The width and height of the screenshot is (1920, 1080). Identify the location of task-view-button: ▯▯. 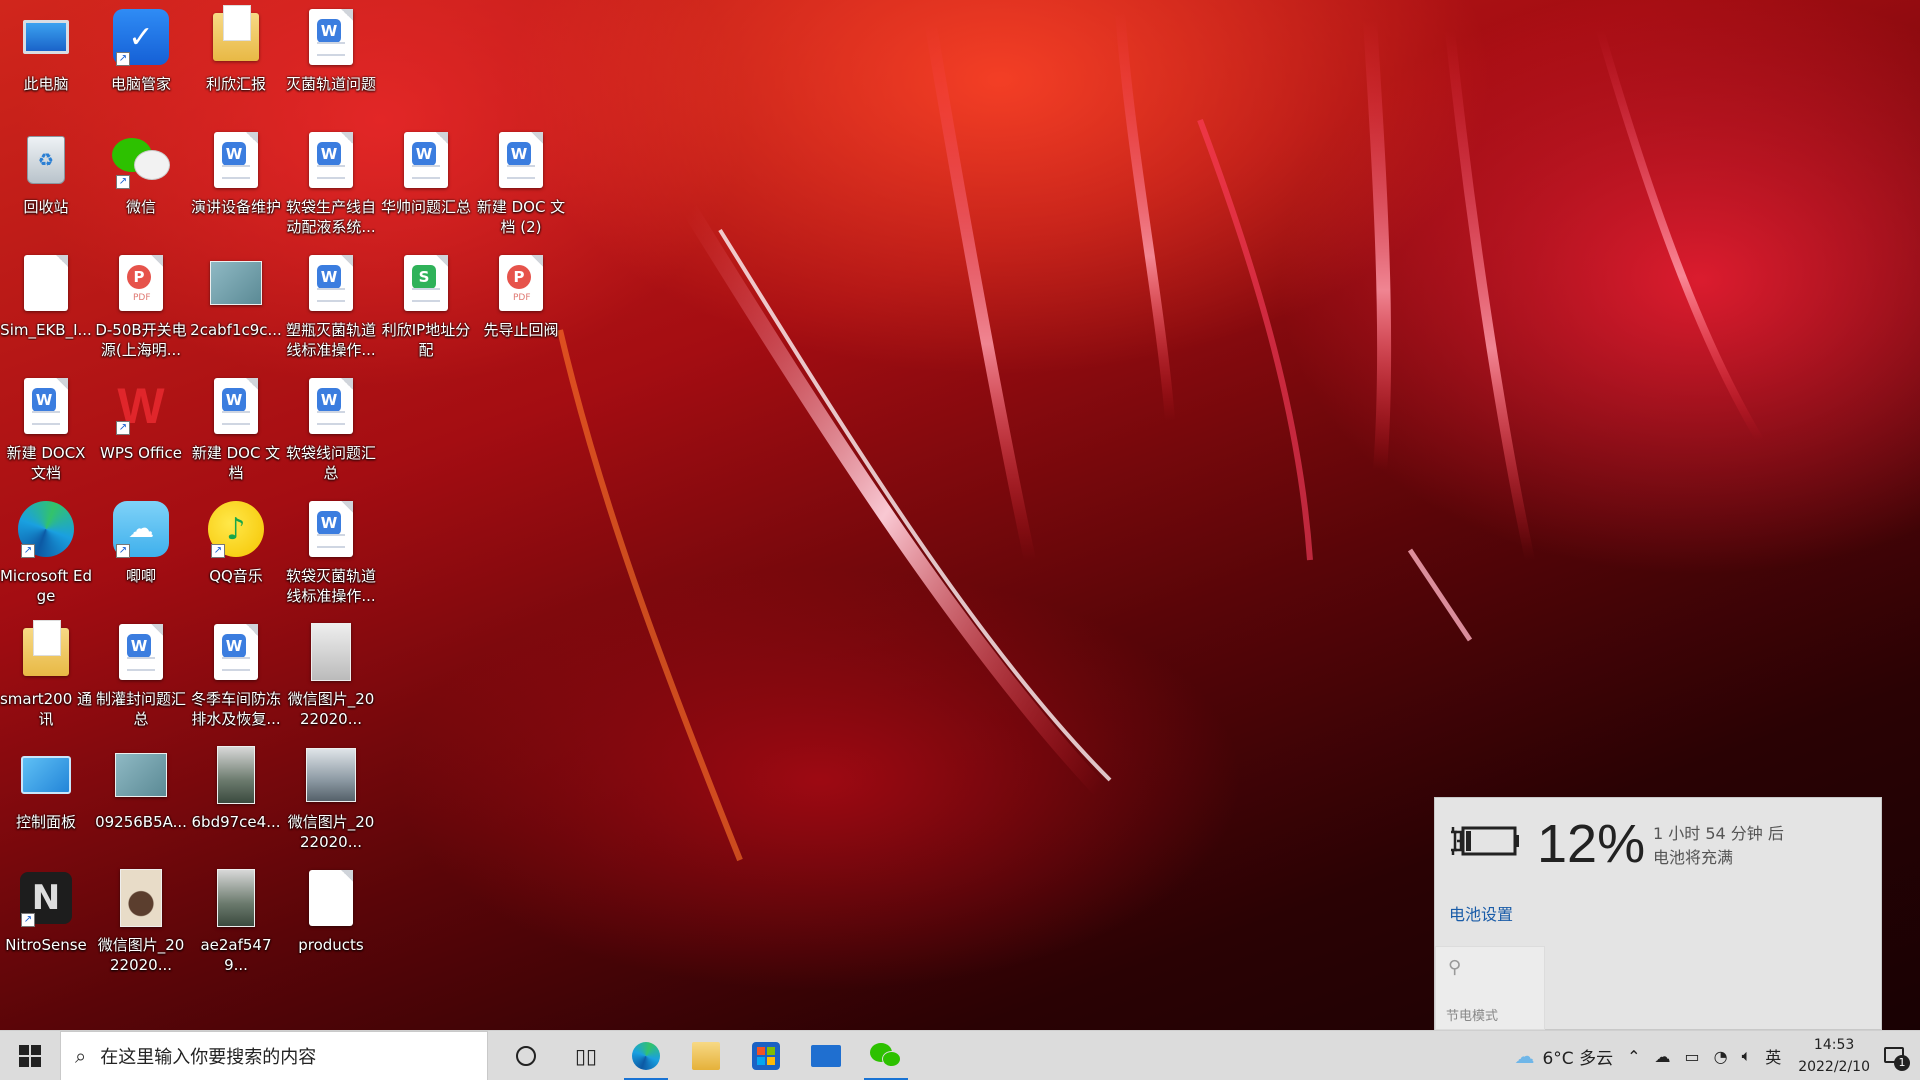
(586, 1055).